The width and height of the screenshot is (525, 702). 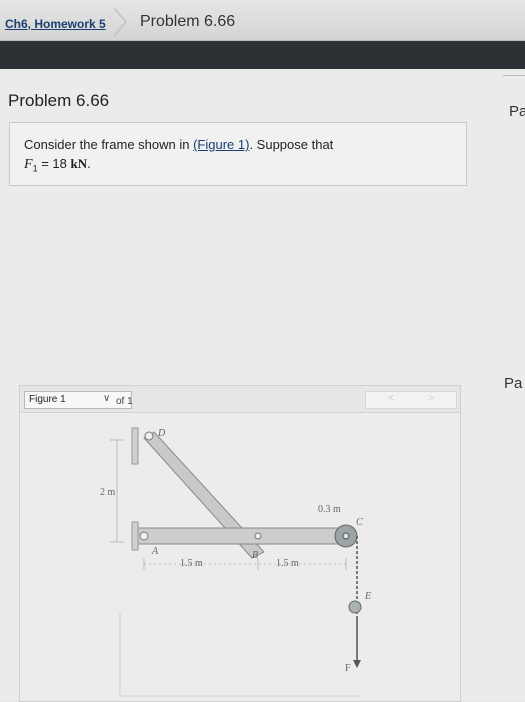 I want to click on label-b: B, so click(x=255, y=555).